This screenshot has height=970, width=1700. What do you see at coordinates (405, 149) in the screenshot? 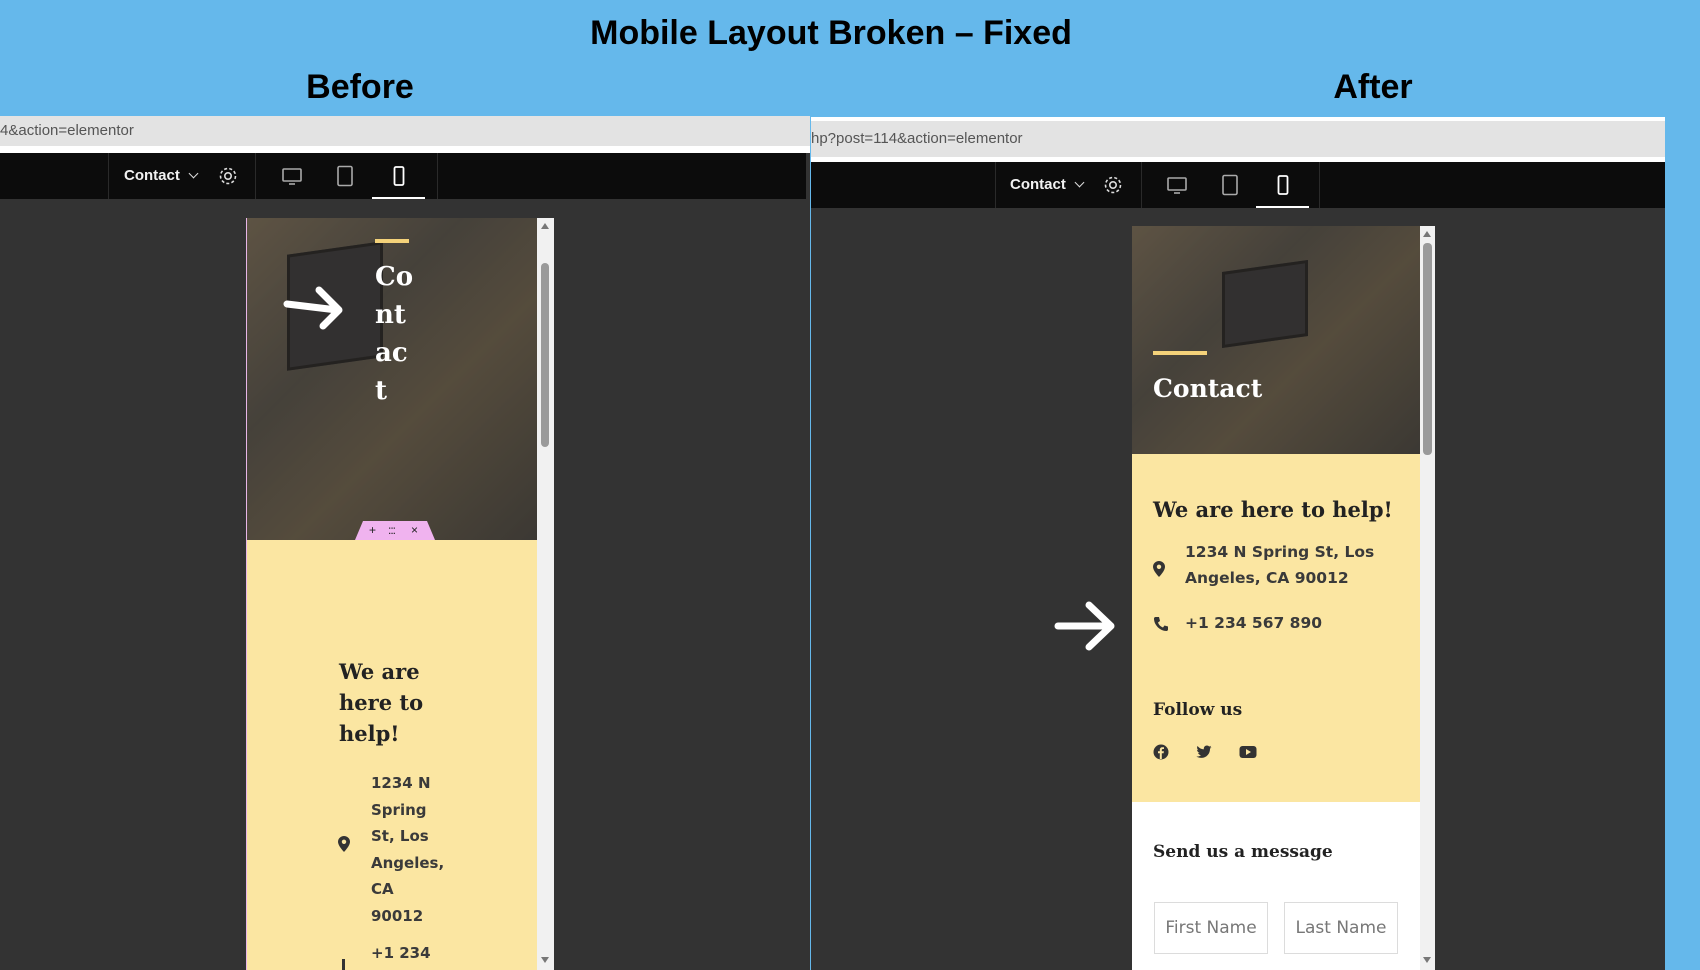
I see `separator` at bounding box center [405, 149].